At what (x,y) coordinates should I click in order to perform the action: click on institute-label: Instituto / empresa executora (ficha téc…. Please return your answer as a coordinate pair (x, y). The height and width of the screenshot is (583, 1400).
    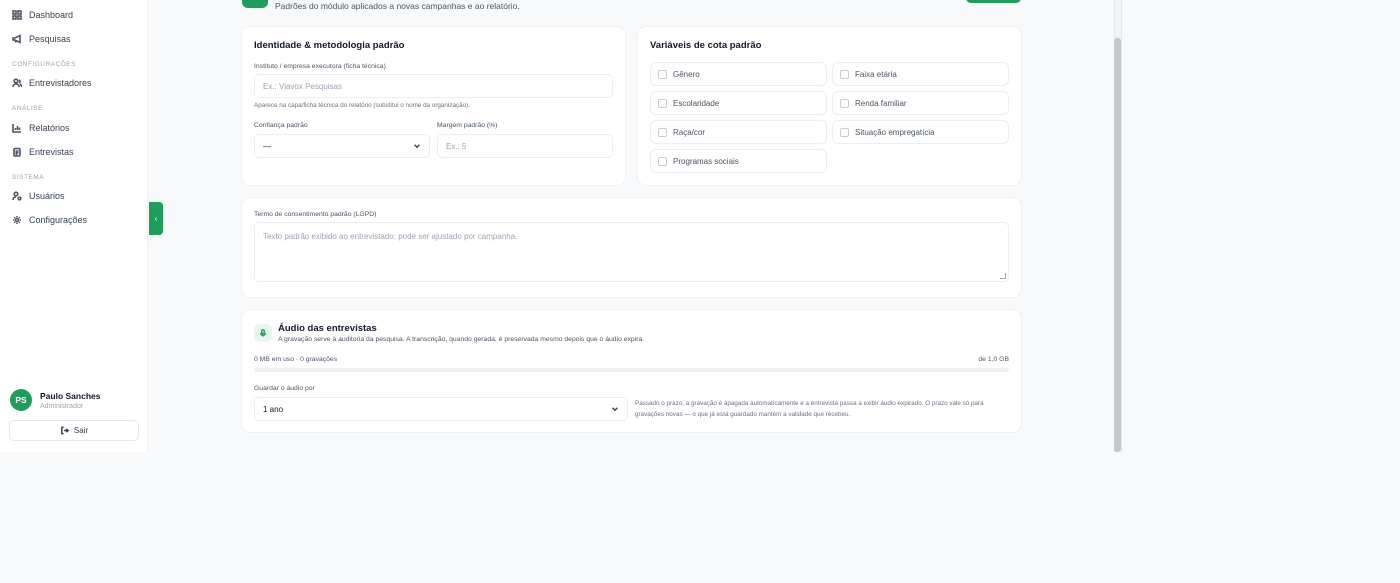
    Looking at the image, I should click on (320, 66).